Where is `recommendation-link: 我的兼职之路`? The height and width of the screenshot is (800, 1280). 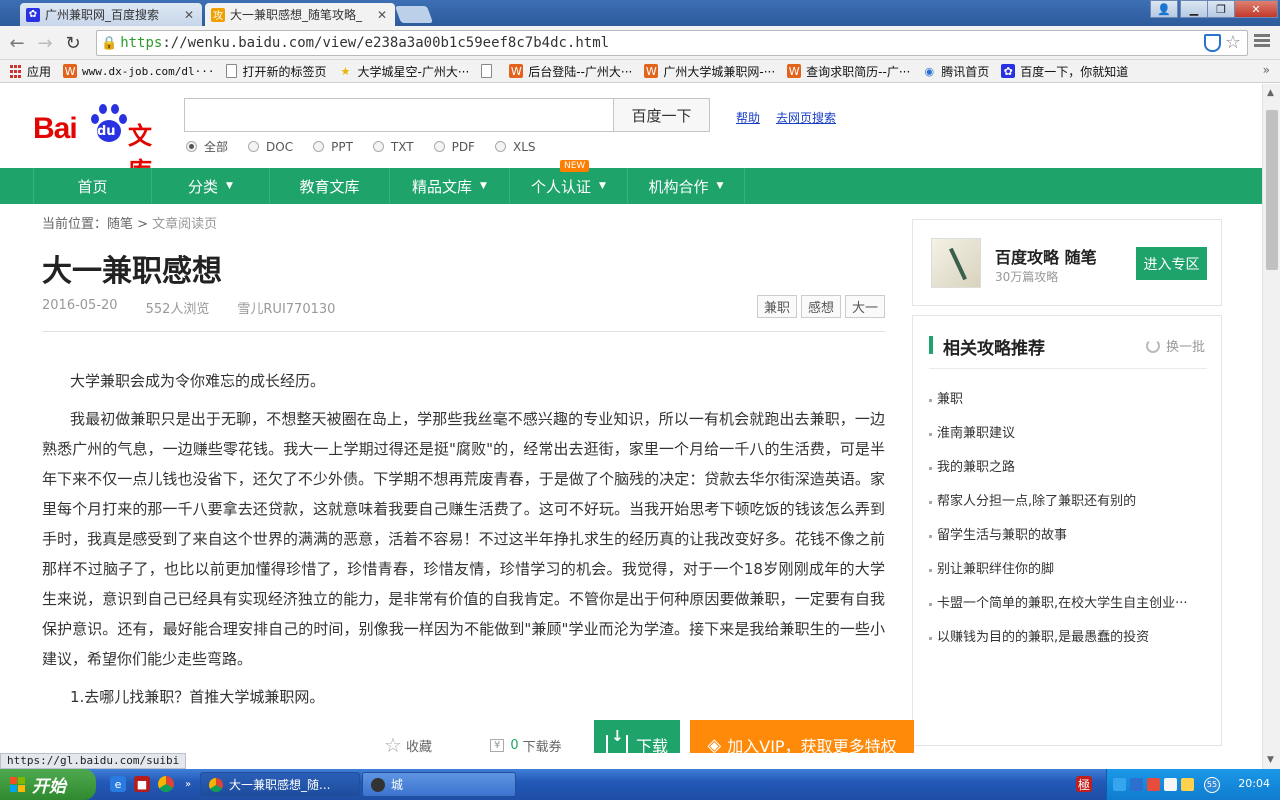
recommendation-link: 我的兼职之路 is located at coordinates (1068, 468).